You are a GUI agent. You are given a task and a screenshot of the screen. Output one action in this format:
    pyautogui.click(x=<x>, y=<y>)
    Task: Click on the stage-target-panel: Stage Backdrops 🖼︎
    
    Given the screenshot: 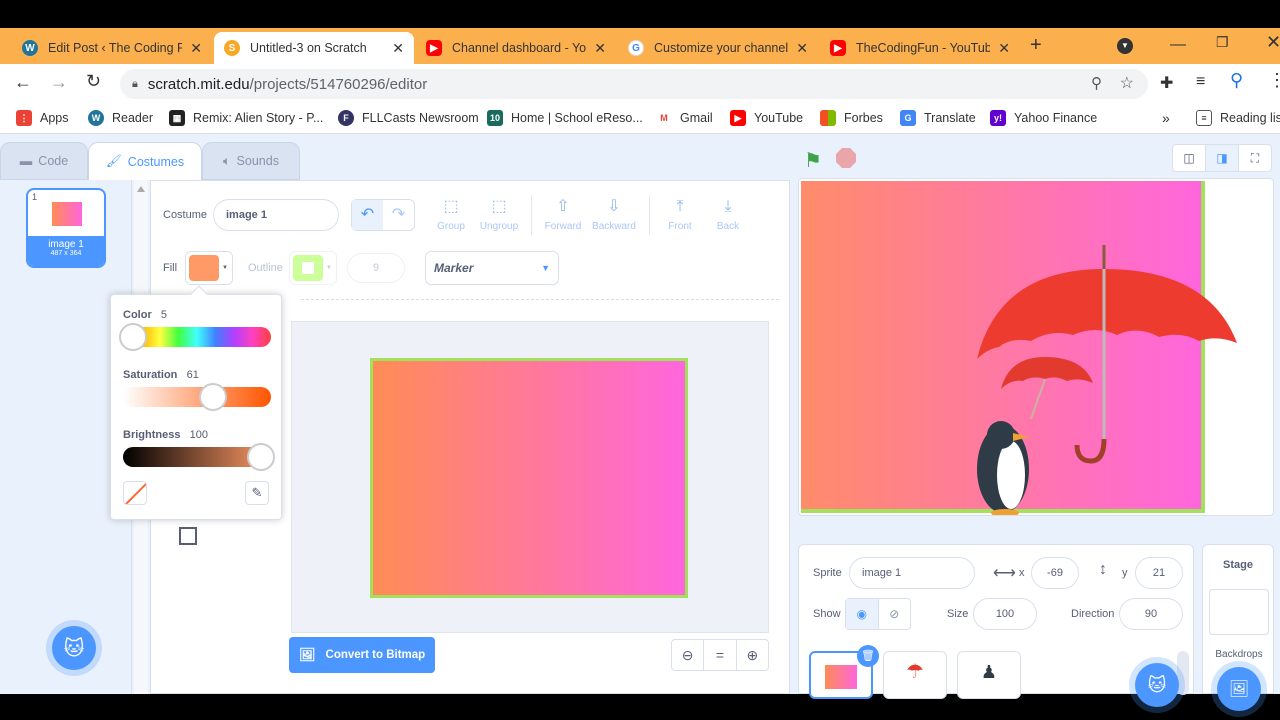 What is the action you would take?
    pyautogui.click(x=1238, y=627)
    